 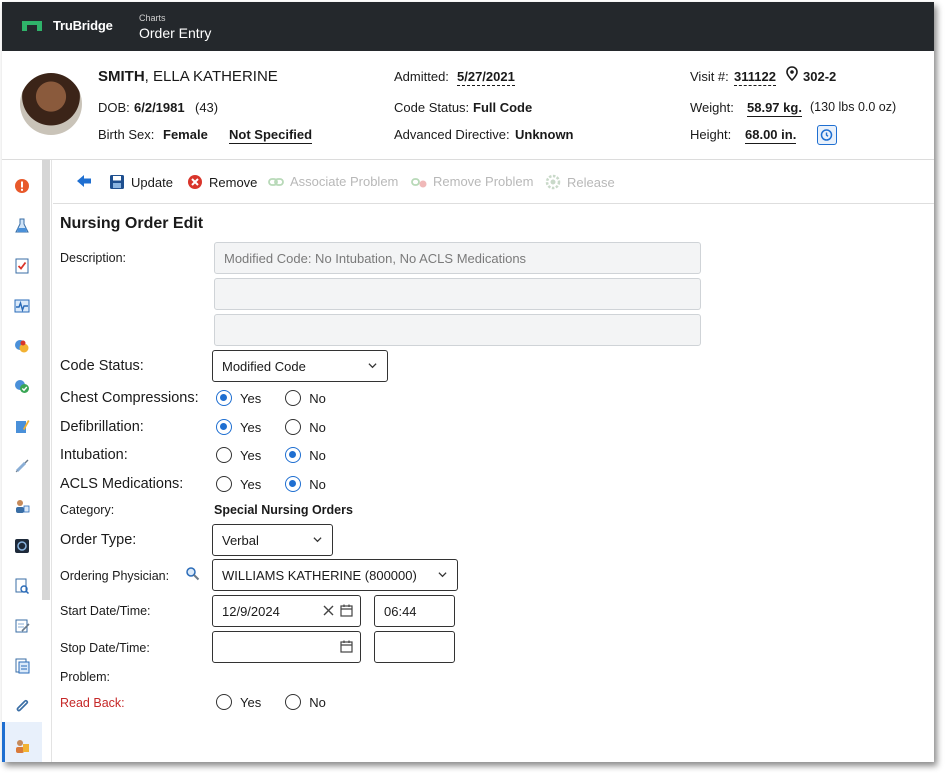 What do you see at coordinates (22, 506) in the screenshot?
I see `care-team-icon` at bounding box center [22, 506].